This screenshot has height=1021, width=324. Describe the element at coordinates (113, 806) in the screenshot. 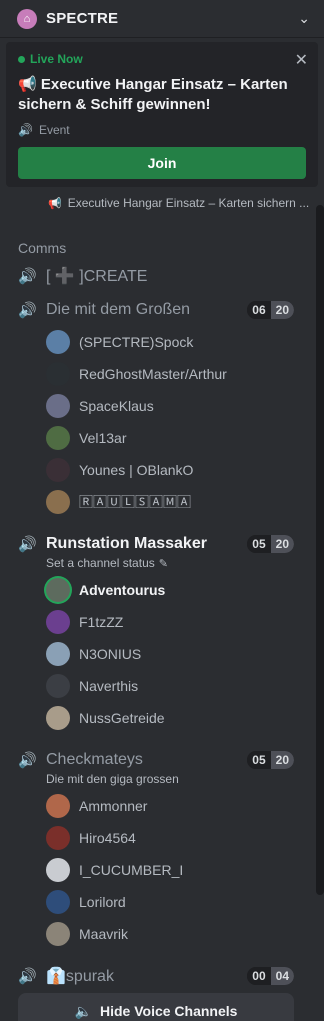

I see `user-name: Ammonner` at that location.